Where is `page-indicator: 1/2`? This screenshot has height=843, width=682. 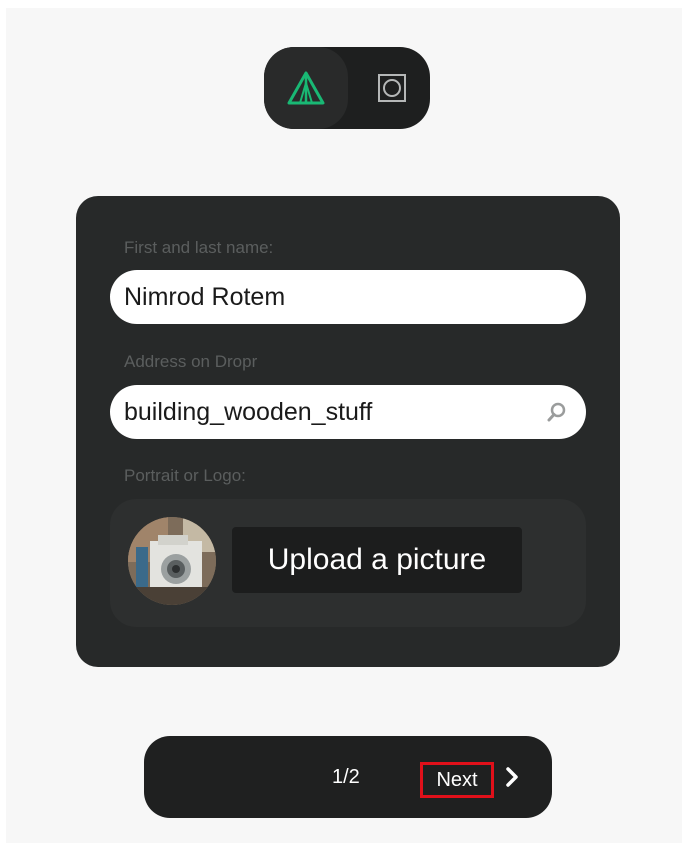
page-indicator: 1/2 is located at coordinates (346, 777).